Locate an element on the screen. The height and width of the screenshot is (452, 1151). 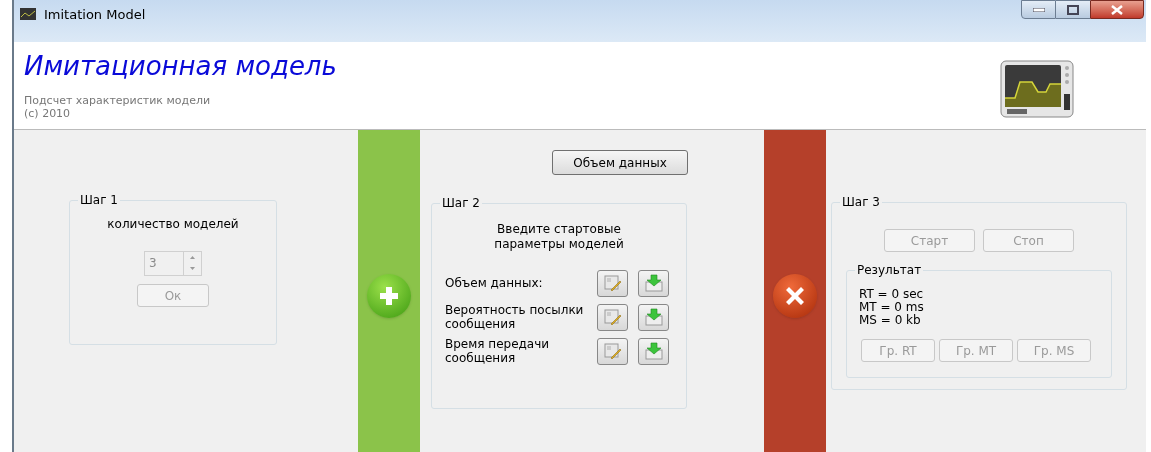
result-value: MS = 0 kb is located at coordinates (890, 320).